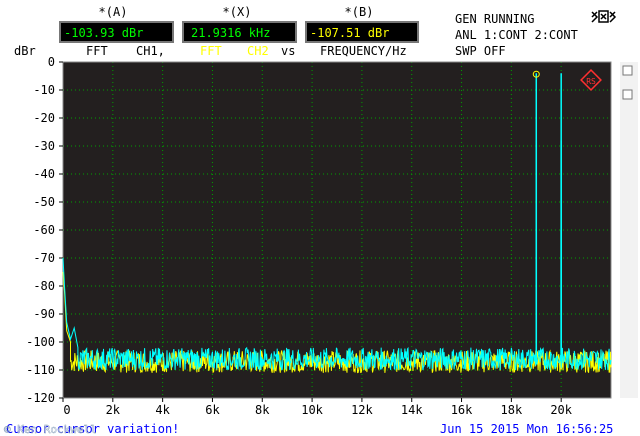  What do you see at coordinates (516, 35) in the screenshot?
I see `status-line-2: ANL 1:CONT 2:CONT` at bounding box center [516, 35].